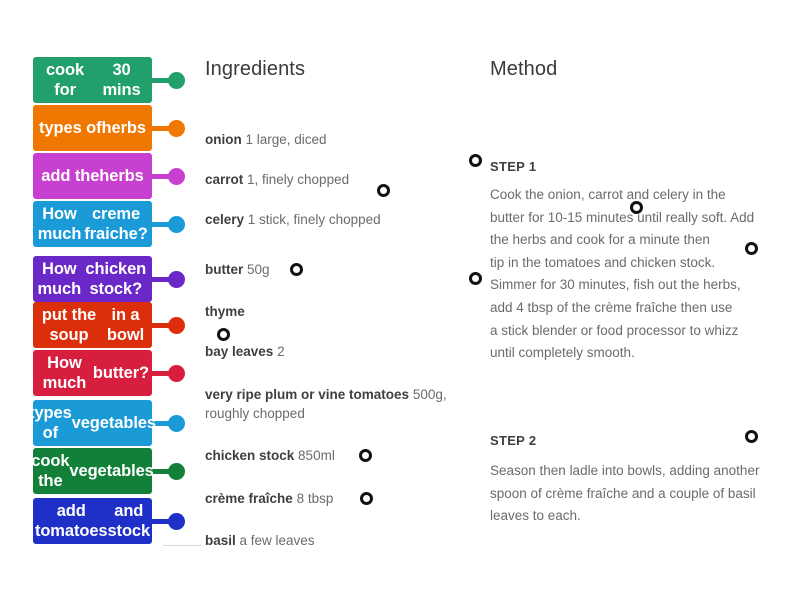 This screenshot has height=600, width=800. Describe the element at coordinates (513, 166) in the screenshot. I see `step-title: STEP 1` at that location.